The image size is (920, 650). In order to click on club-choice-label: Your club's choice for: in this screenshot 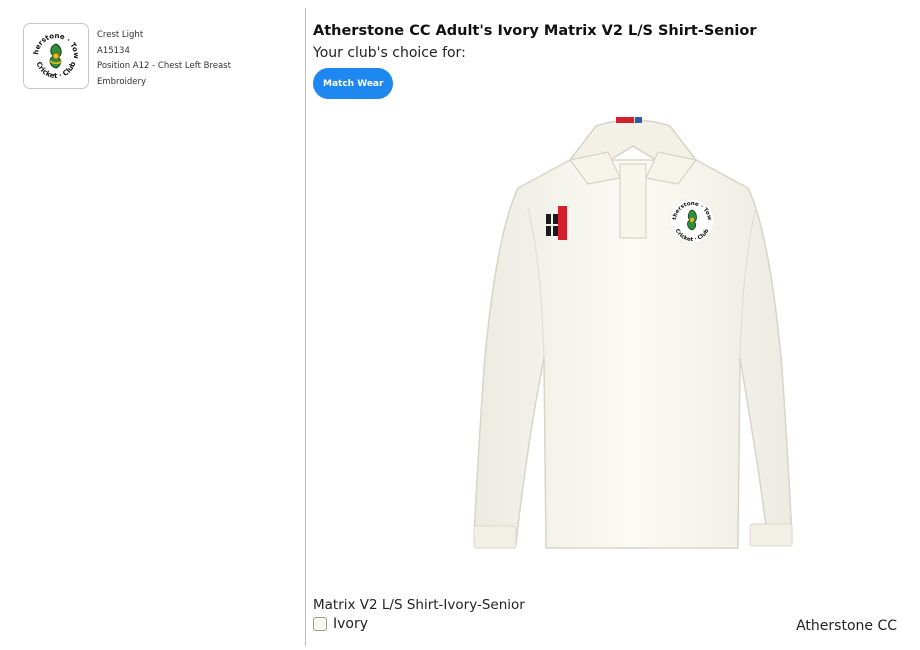, I will do `click(389, 53)`.